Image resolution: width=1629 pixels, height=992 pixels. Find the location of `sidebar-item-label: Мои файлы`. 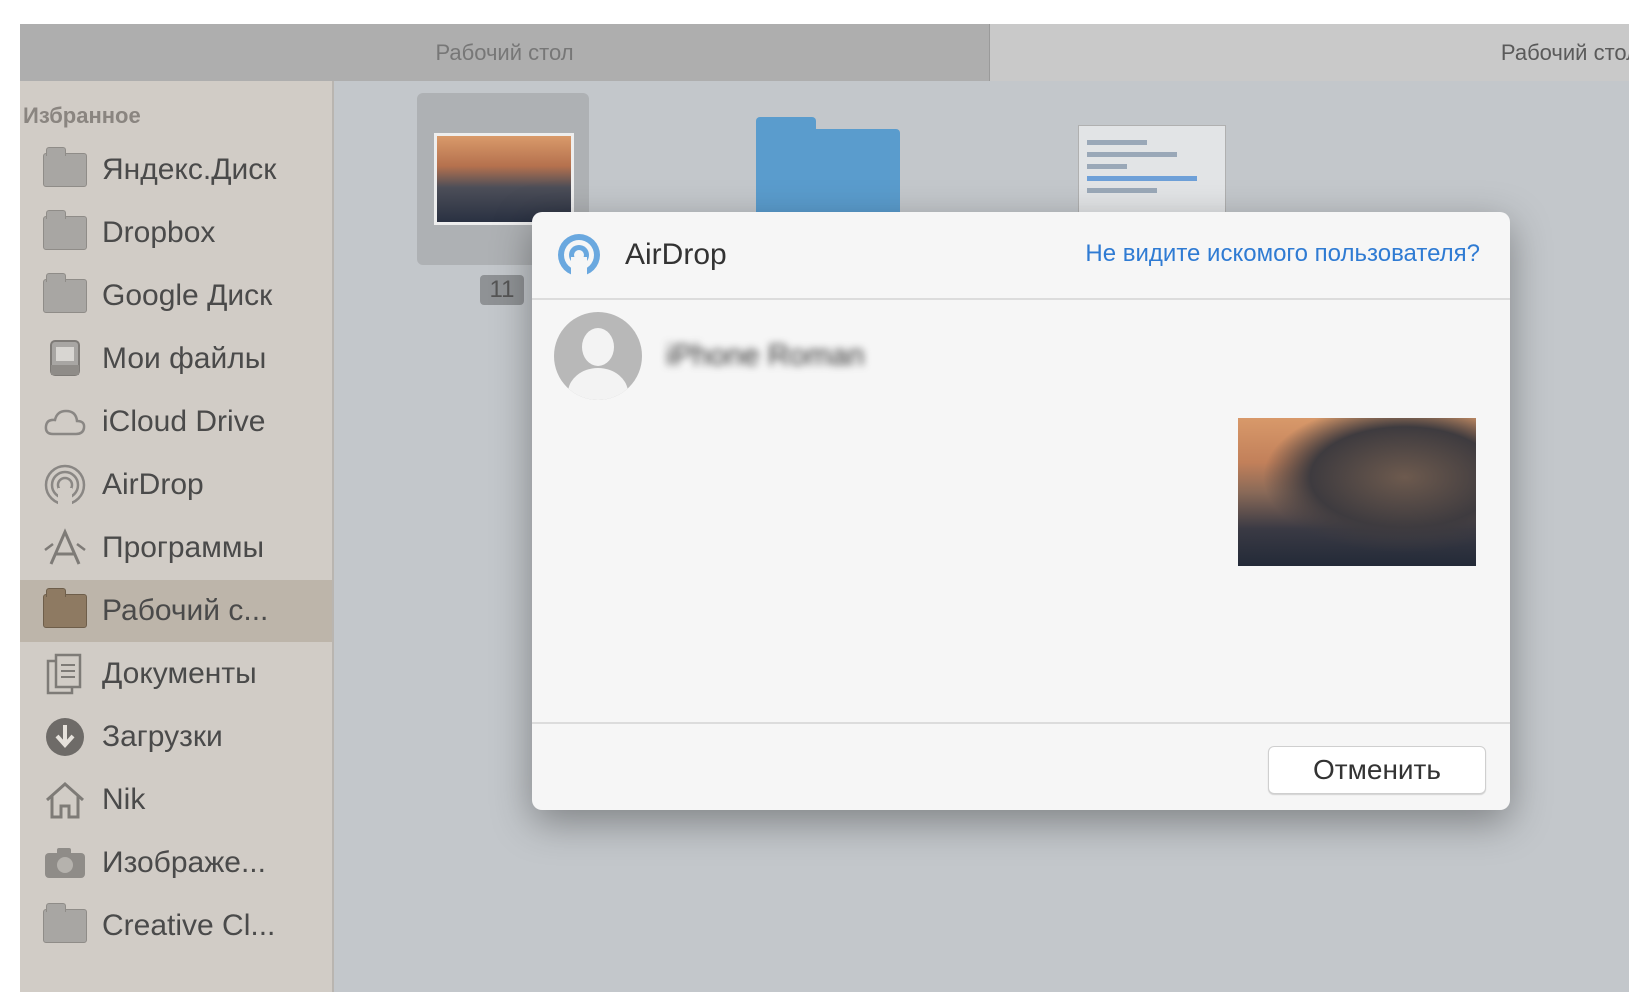

sidebar-item-label: Мои файлы is located at coordinates (184, 358).